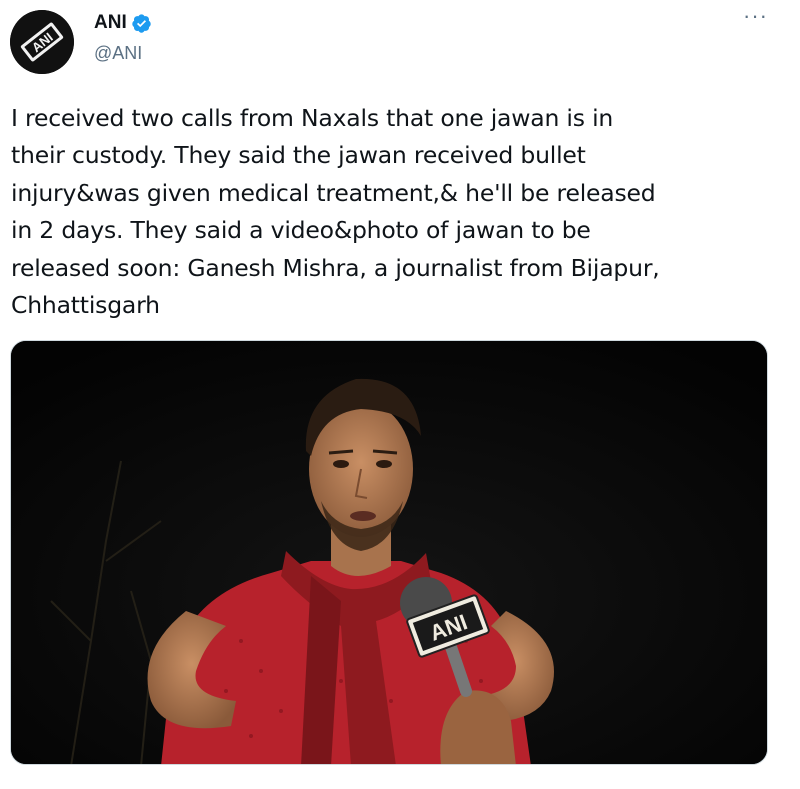 This screenshot has width=800, height=789. I want to click on name-row: ANI, so click(123, 23).